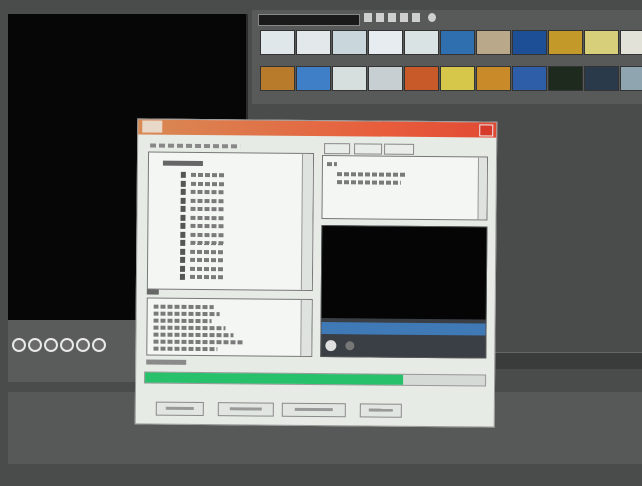 The width and height of the screenshot is (642, 486). I want to click on dialog-titlebar, so click(317, 128).